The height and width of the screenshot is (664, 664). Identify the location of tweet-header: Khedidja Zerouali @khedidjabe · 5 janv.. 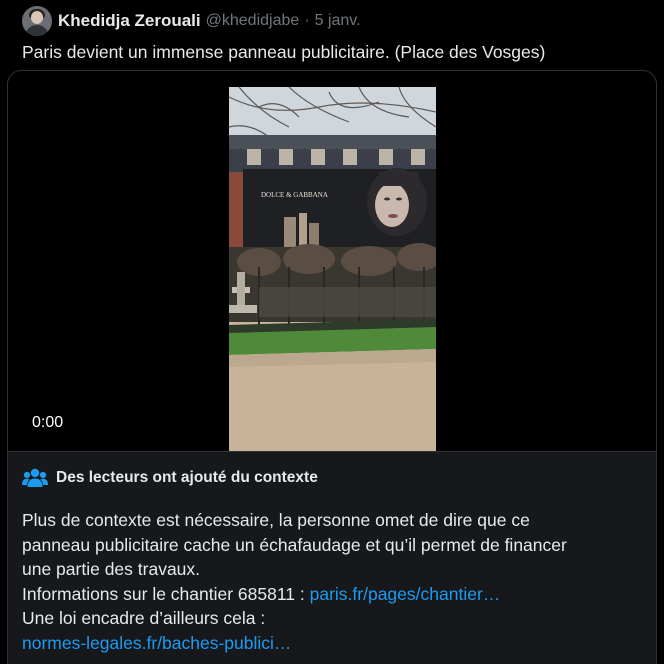
(191, 21).